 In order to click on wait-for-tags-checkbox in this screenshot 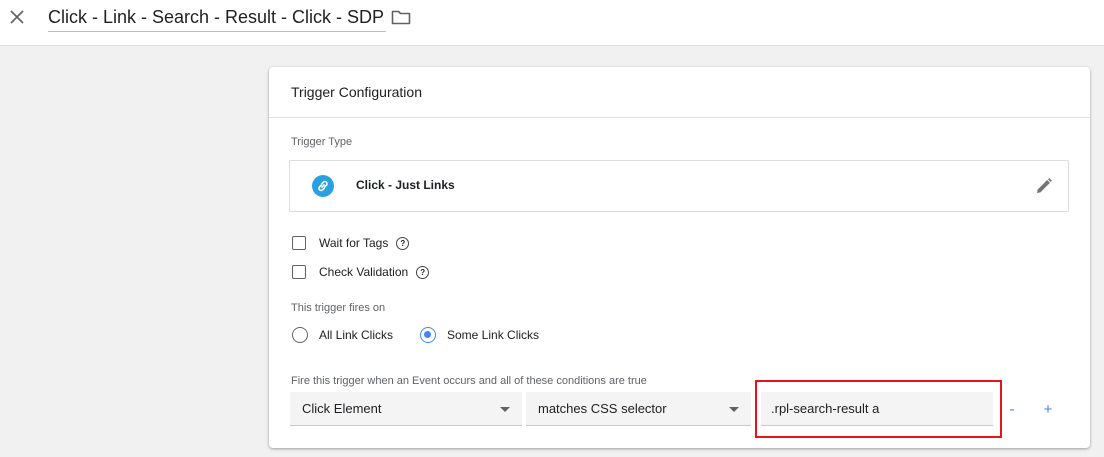, I will do `click(299, 243)`.